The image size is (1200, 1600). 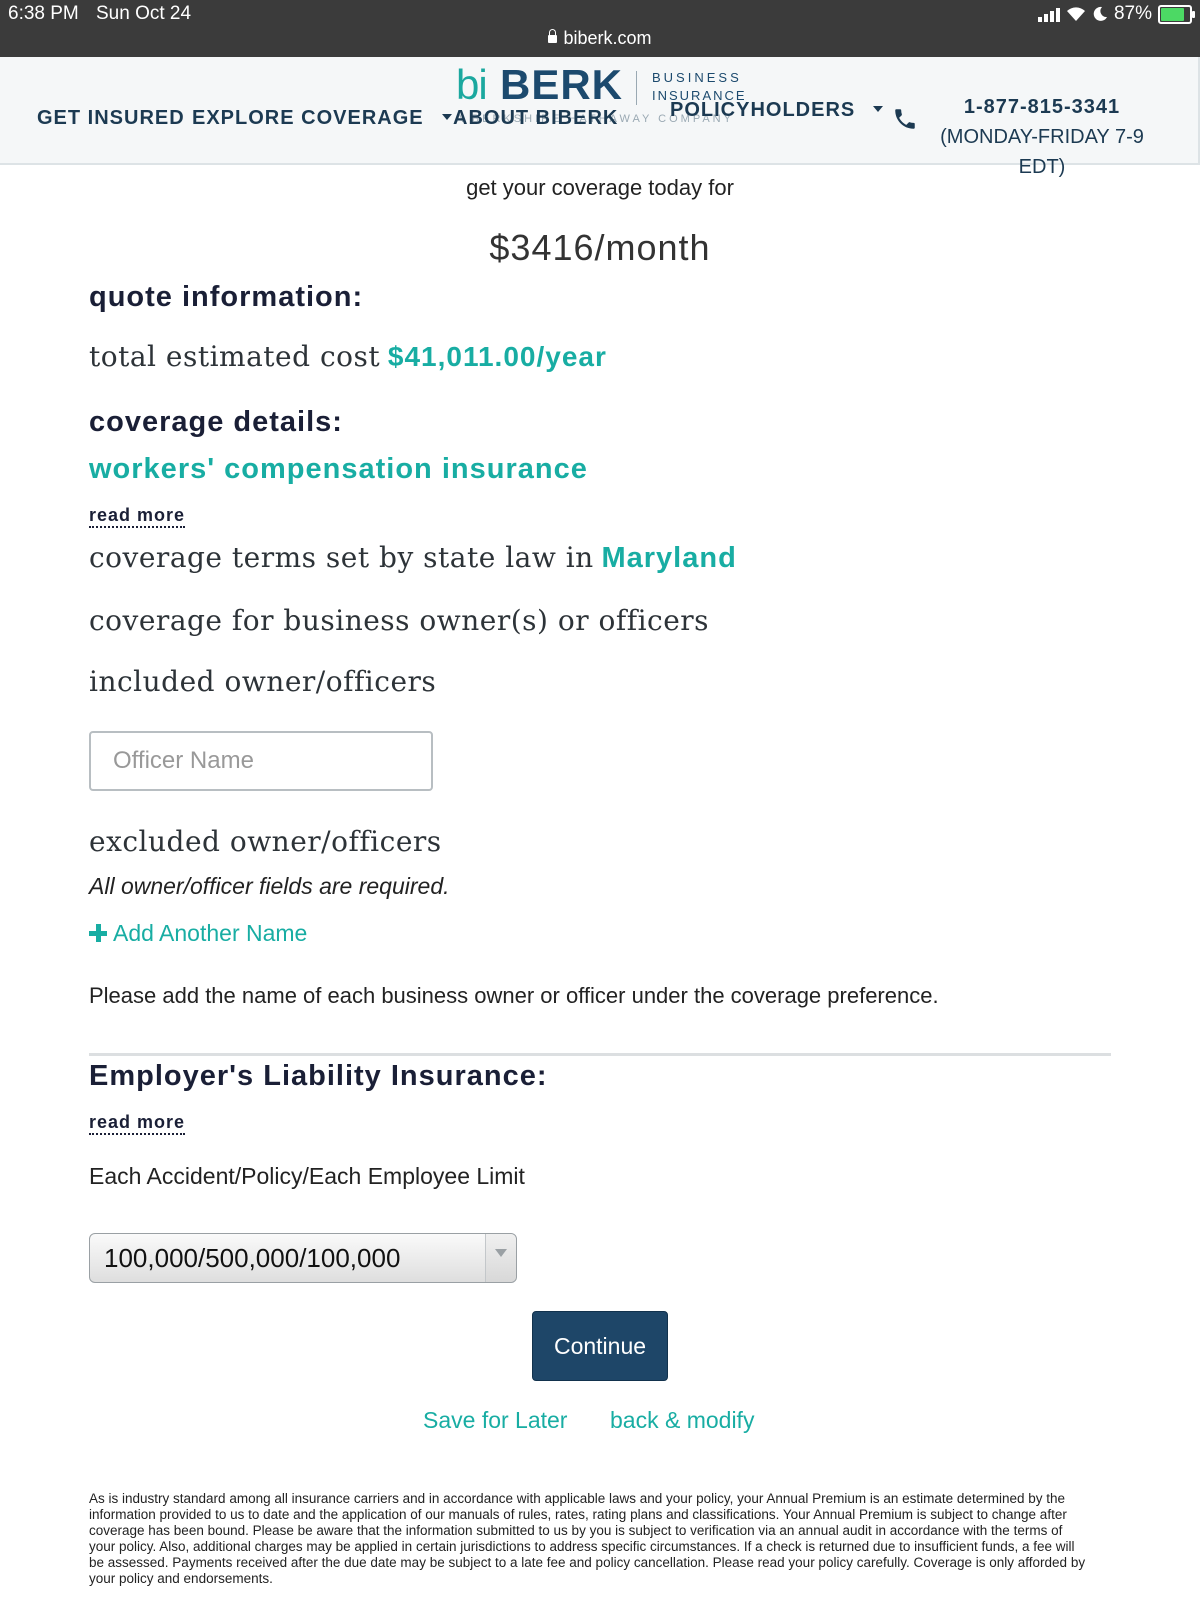 I want to click on status-indicators: 87%, so click(x=1116, y=14).